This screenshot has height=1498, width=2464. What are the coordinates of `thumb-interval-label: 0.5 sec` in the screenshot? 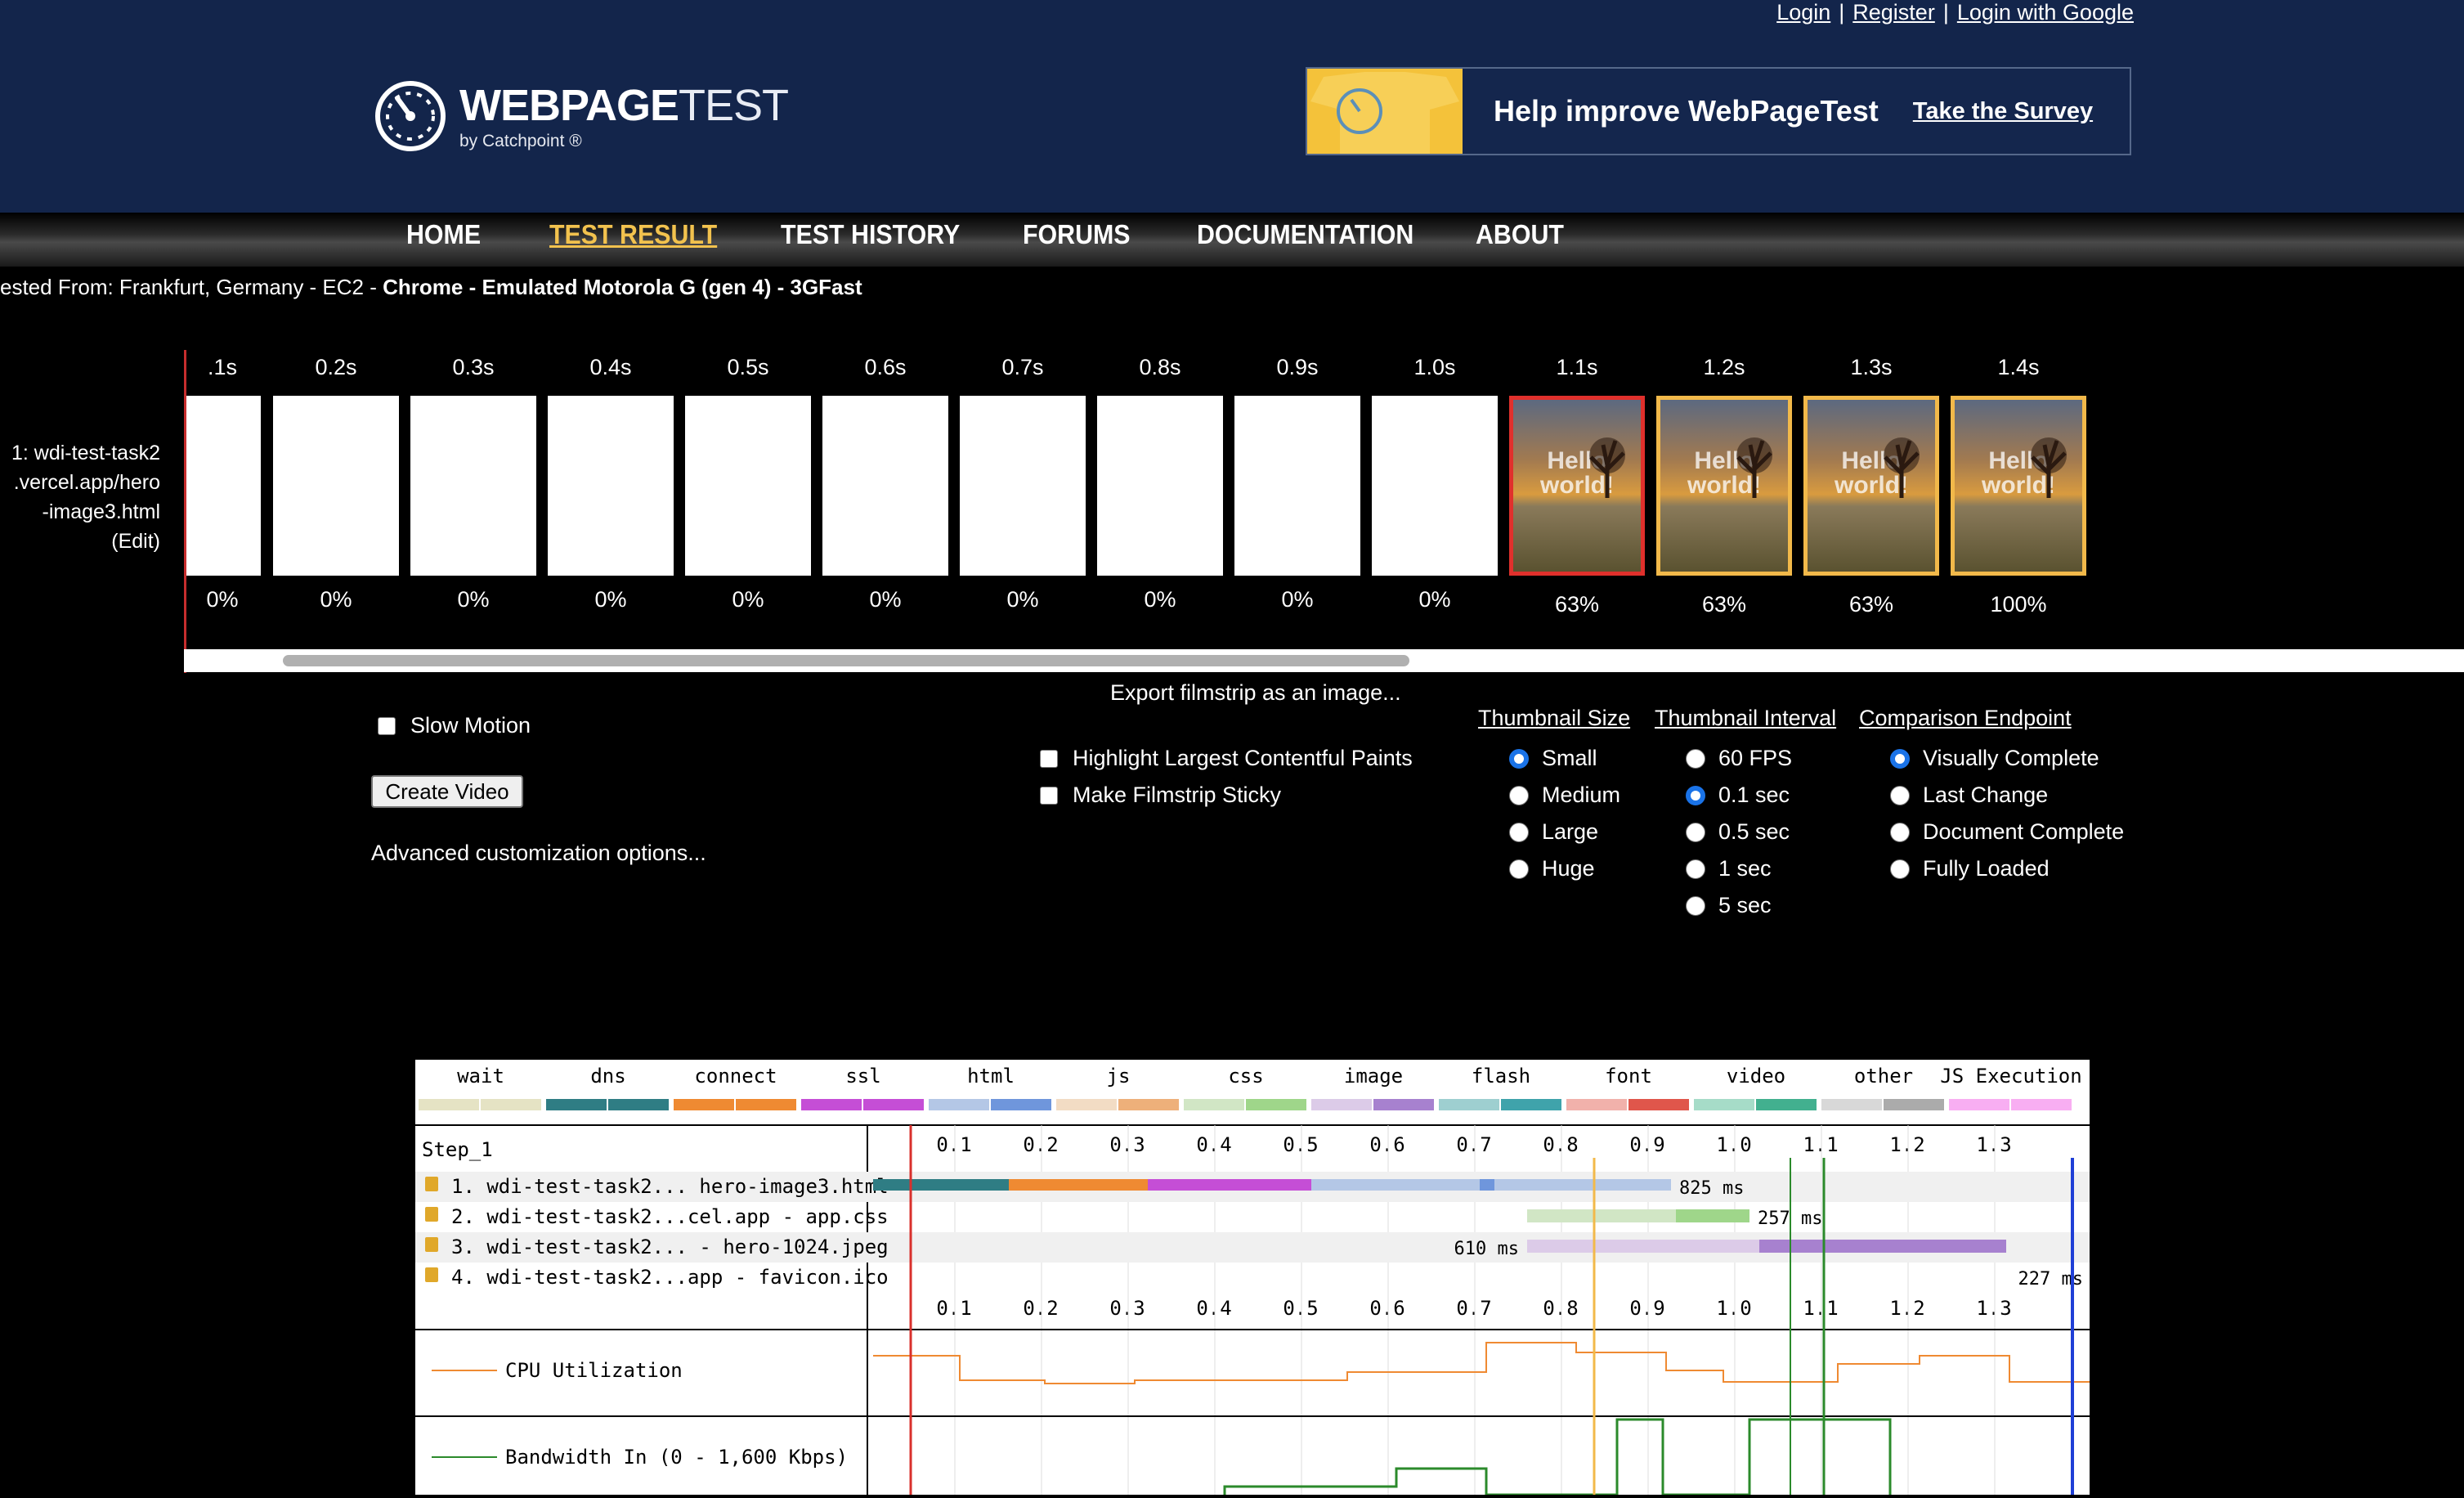 It's located at (1754, 831).